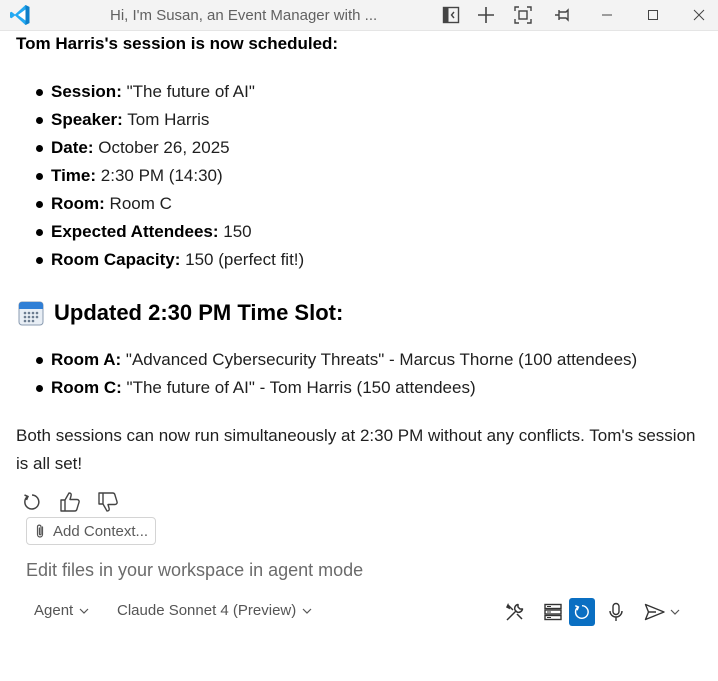 This screenshot has height=681, width=718. What do you see at coordinates (177, 43) in the screenshot?
I see `response-heading: Tom Harris's session is now scheduled:` at bounding box center [177, 43].